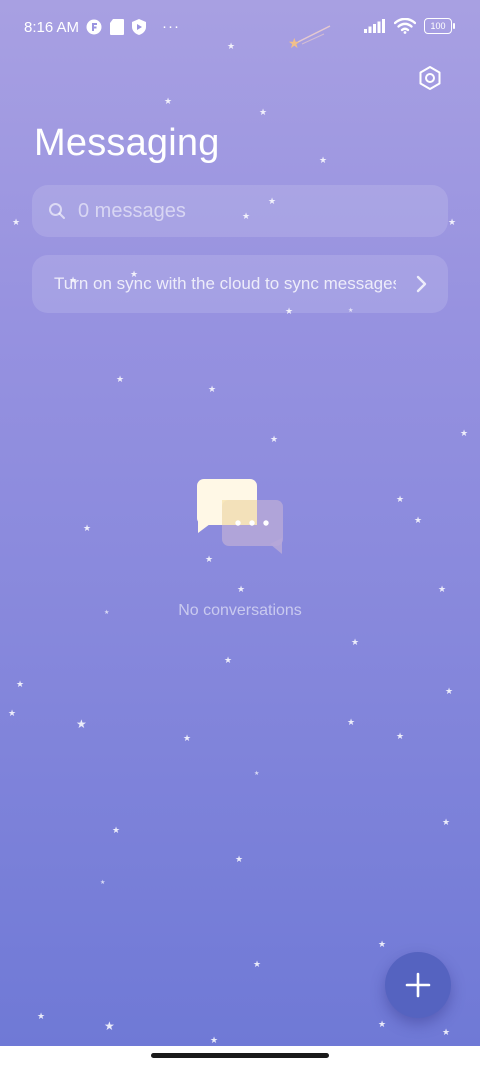 The height and width of the screenshot is (1066, 480). What do you see at coordinates (374, 26) in the screenshot?
I see `signal-icon` at bounding box center [374, 26].